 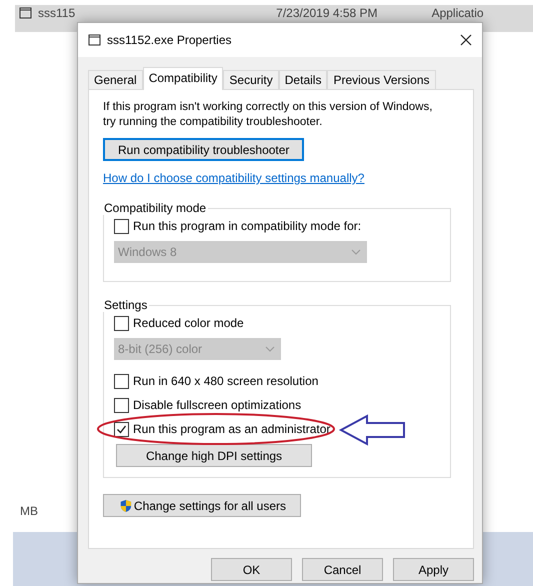 I want to click on all-users-button: Change settings for all users, so click(x=202, y=505).